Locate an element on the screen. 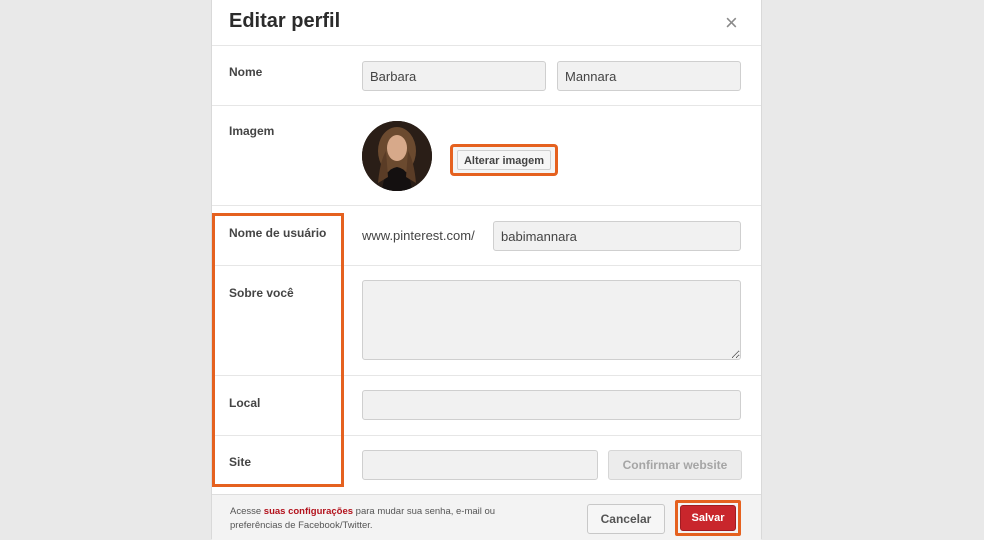 This screenshot has width=984, height=540. about-row: Sobre você is located at coordinates (486, 321).